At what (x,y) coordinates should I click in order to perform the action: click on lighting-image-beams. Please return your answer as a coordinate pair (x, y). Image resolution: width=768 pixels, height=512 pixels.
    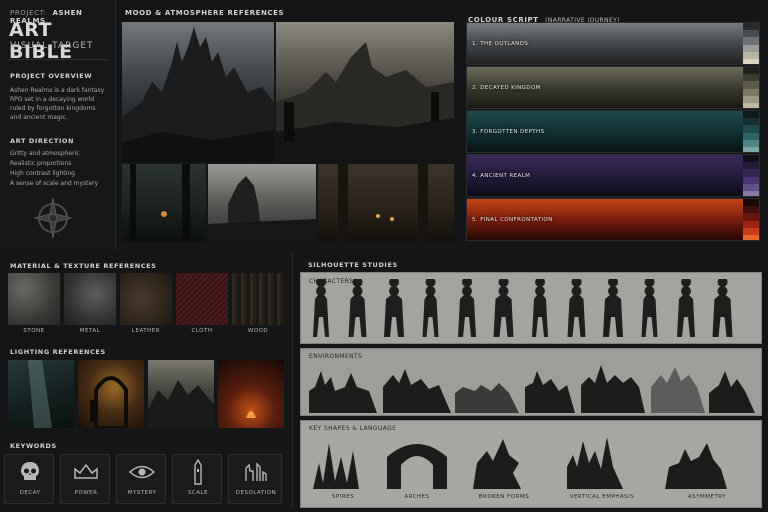
    Looking at the image, I should click on (41, 394).